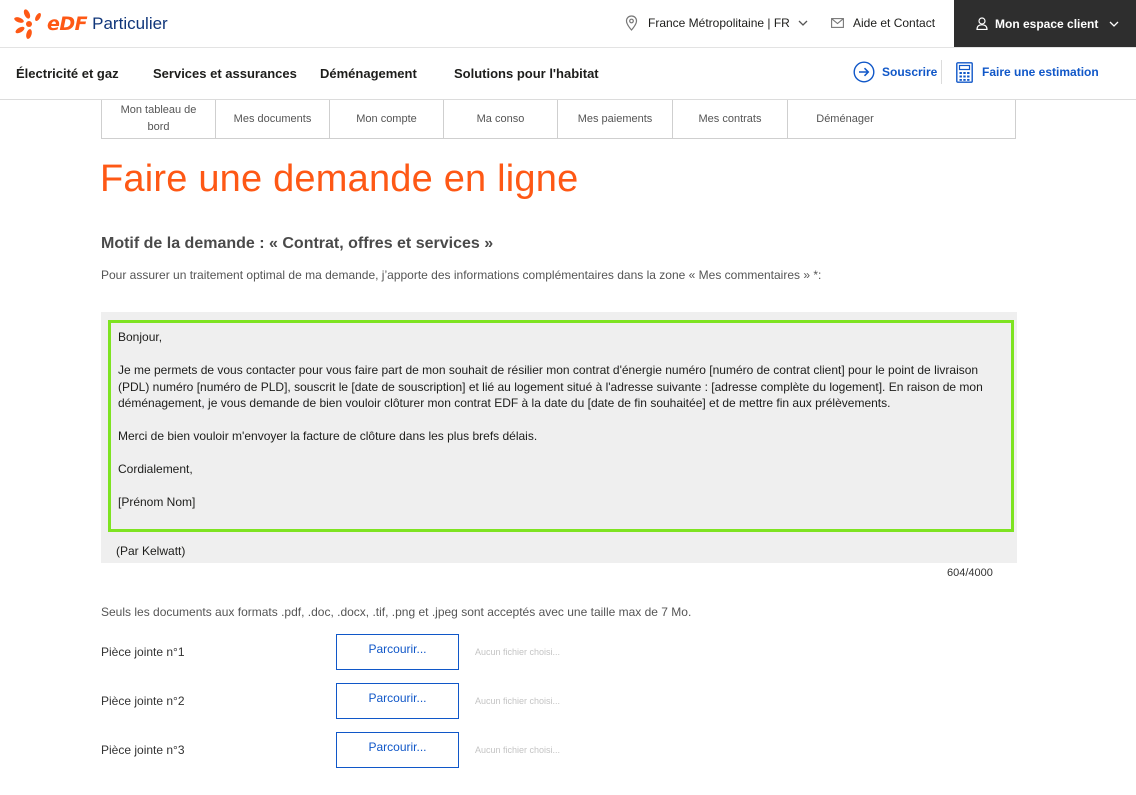 The image size is (1136, 795). I want to click on estimate-label: Faire une estimation, so click(1040, 72).